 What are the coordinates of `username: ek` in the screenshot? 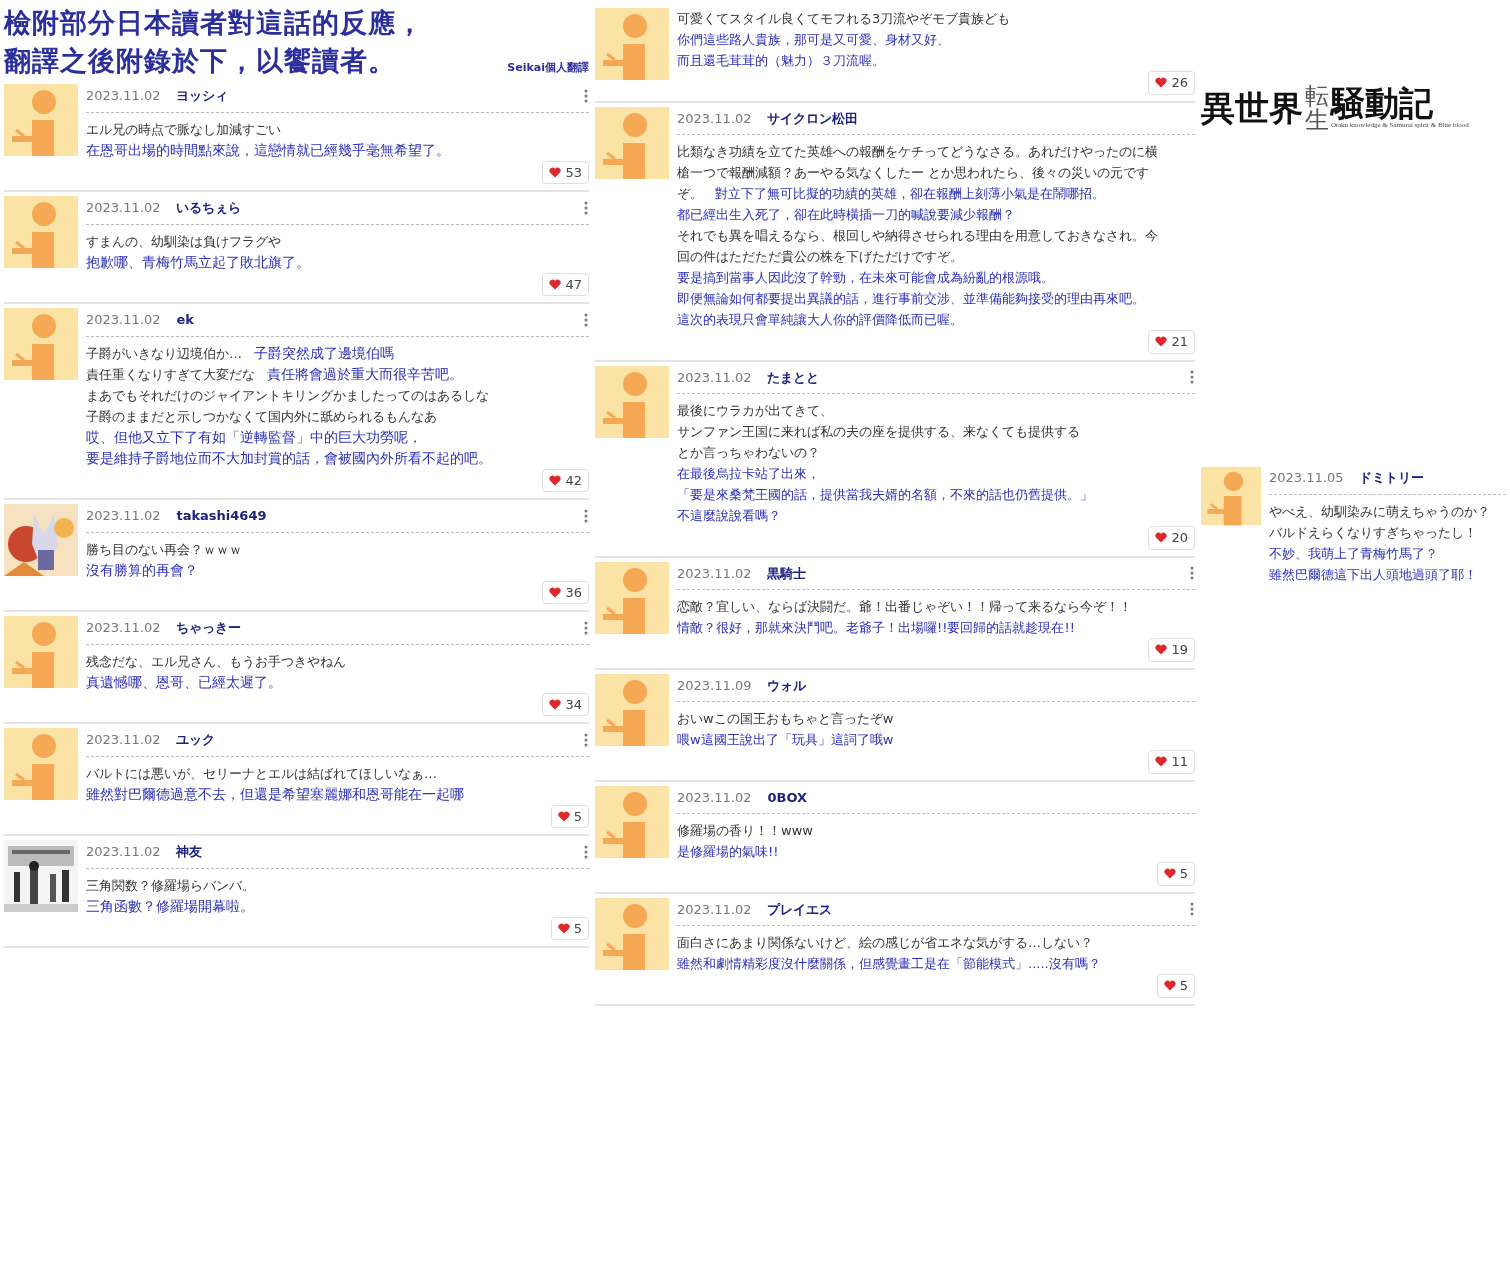 It's located at (185, 320).